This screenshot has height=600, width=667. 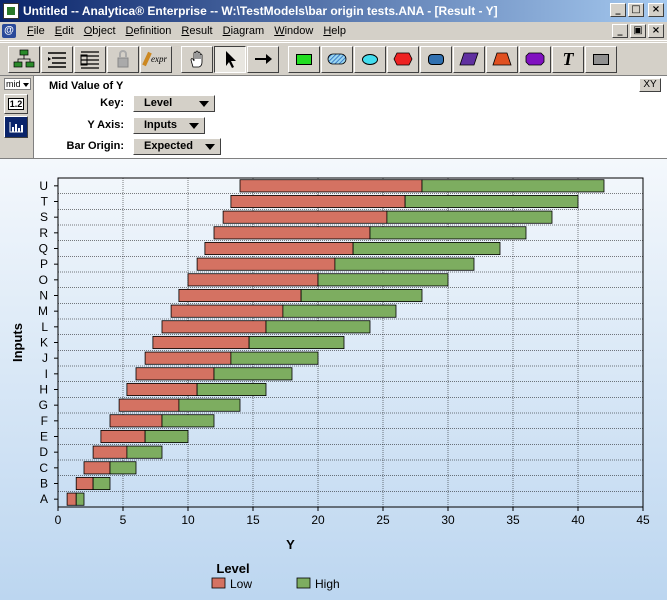 I want to click on hierarchy-icon, so click(x=24, y=58).